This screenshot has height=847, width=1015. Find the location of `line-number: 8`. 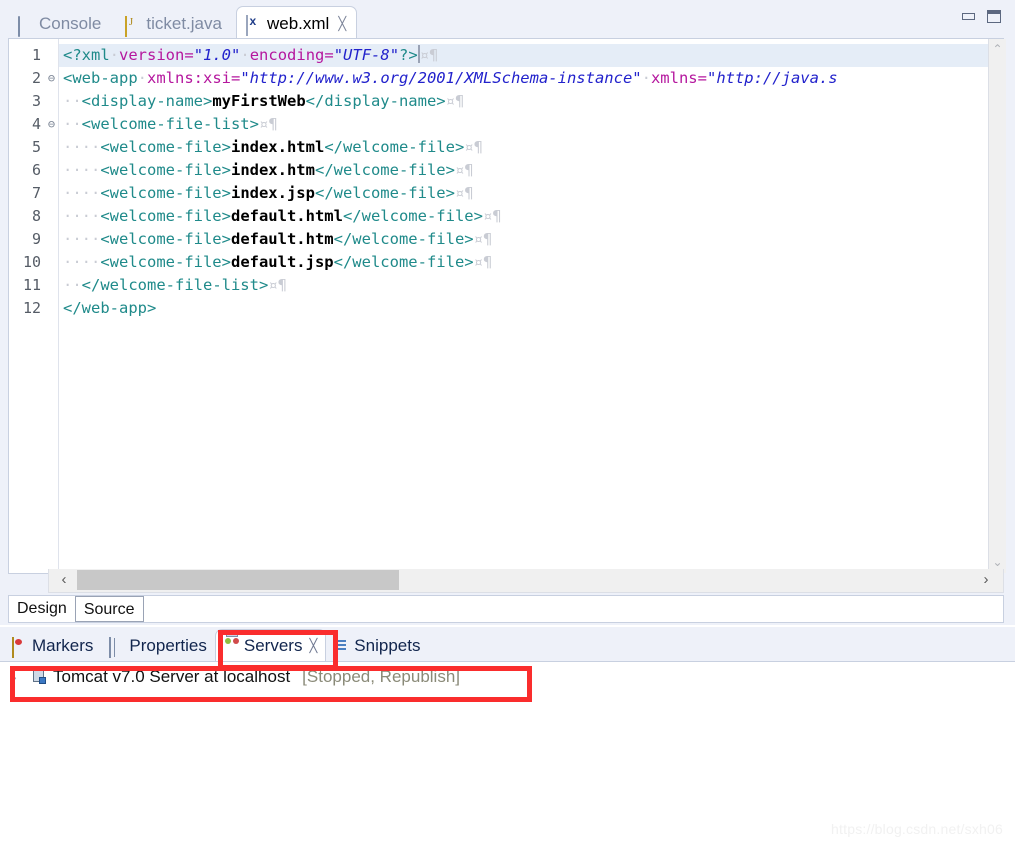

line-number: 8 is located at coordinates (36, 216).